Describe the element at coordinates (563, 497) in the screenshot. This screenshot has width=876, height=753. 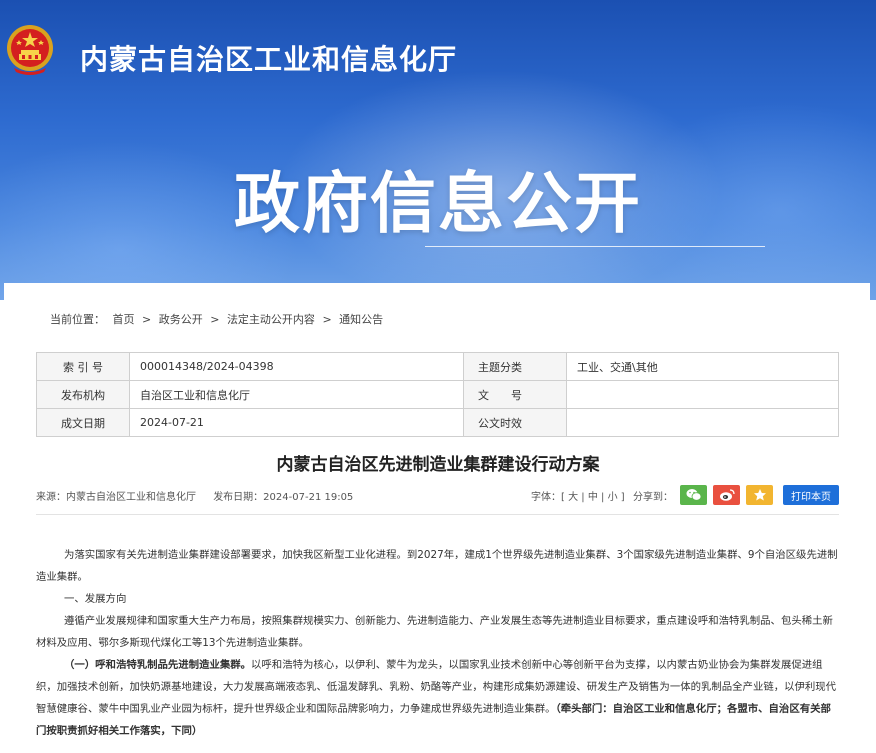
I see `font-bracket-open: [` at that location.